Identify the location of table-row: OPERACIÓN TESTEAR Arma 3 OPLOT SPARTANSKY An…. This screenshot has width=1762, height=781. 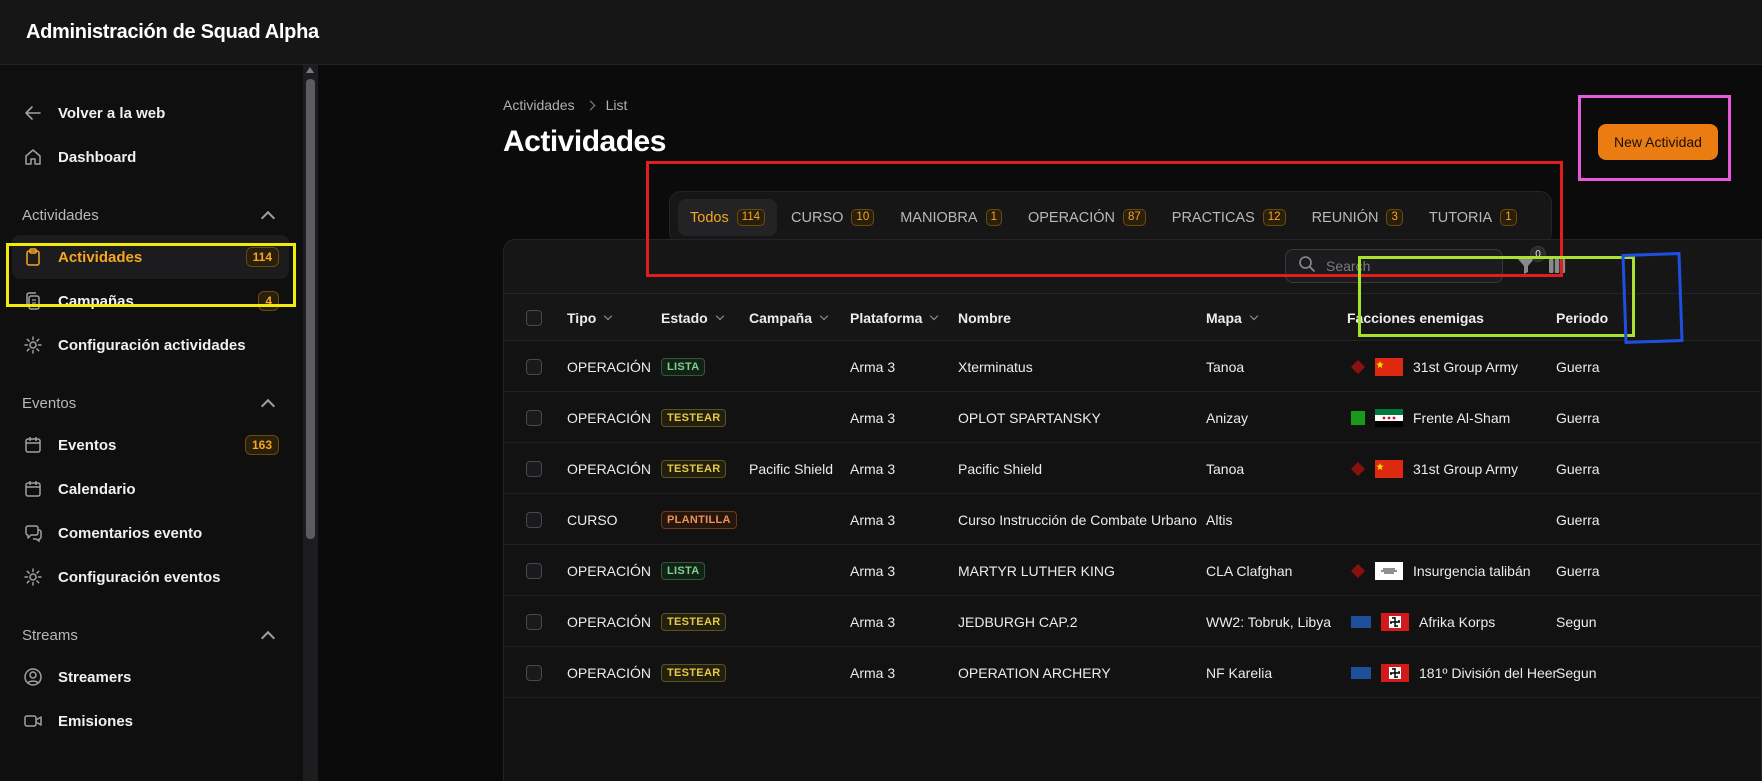
(1132, 417).